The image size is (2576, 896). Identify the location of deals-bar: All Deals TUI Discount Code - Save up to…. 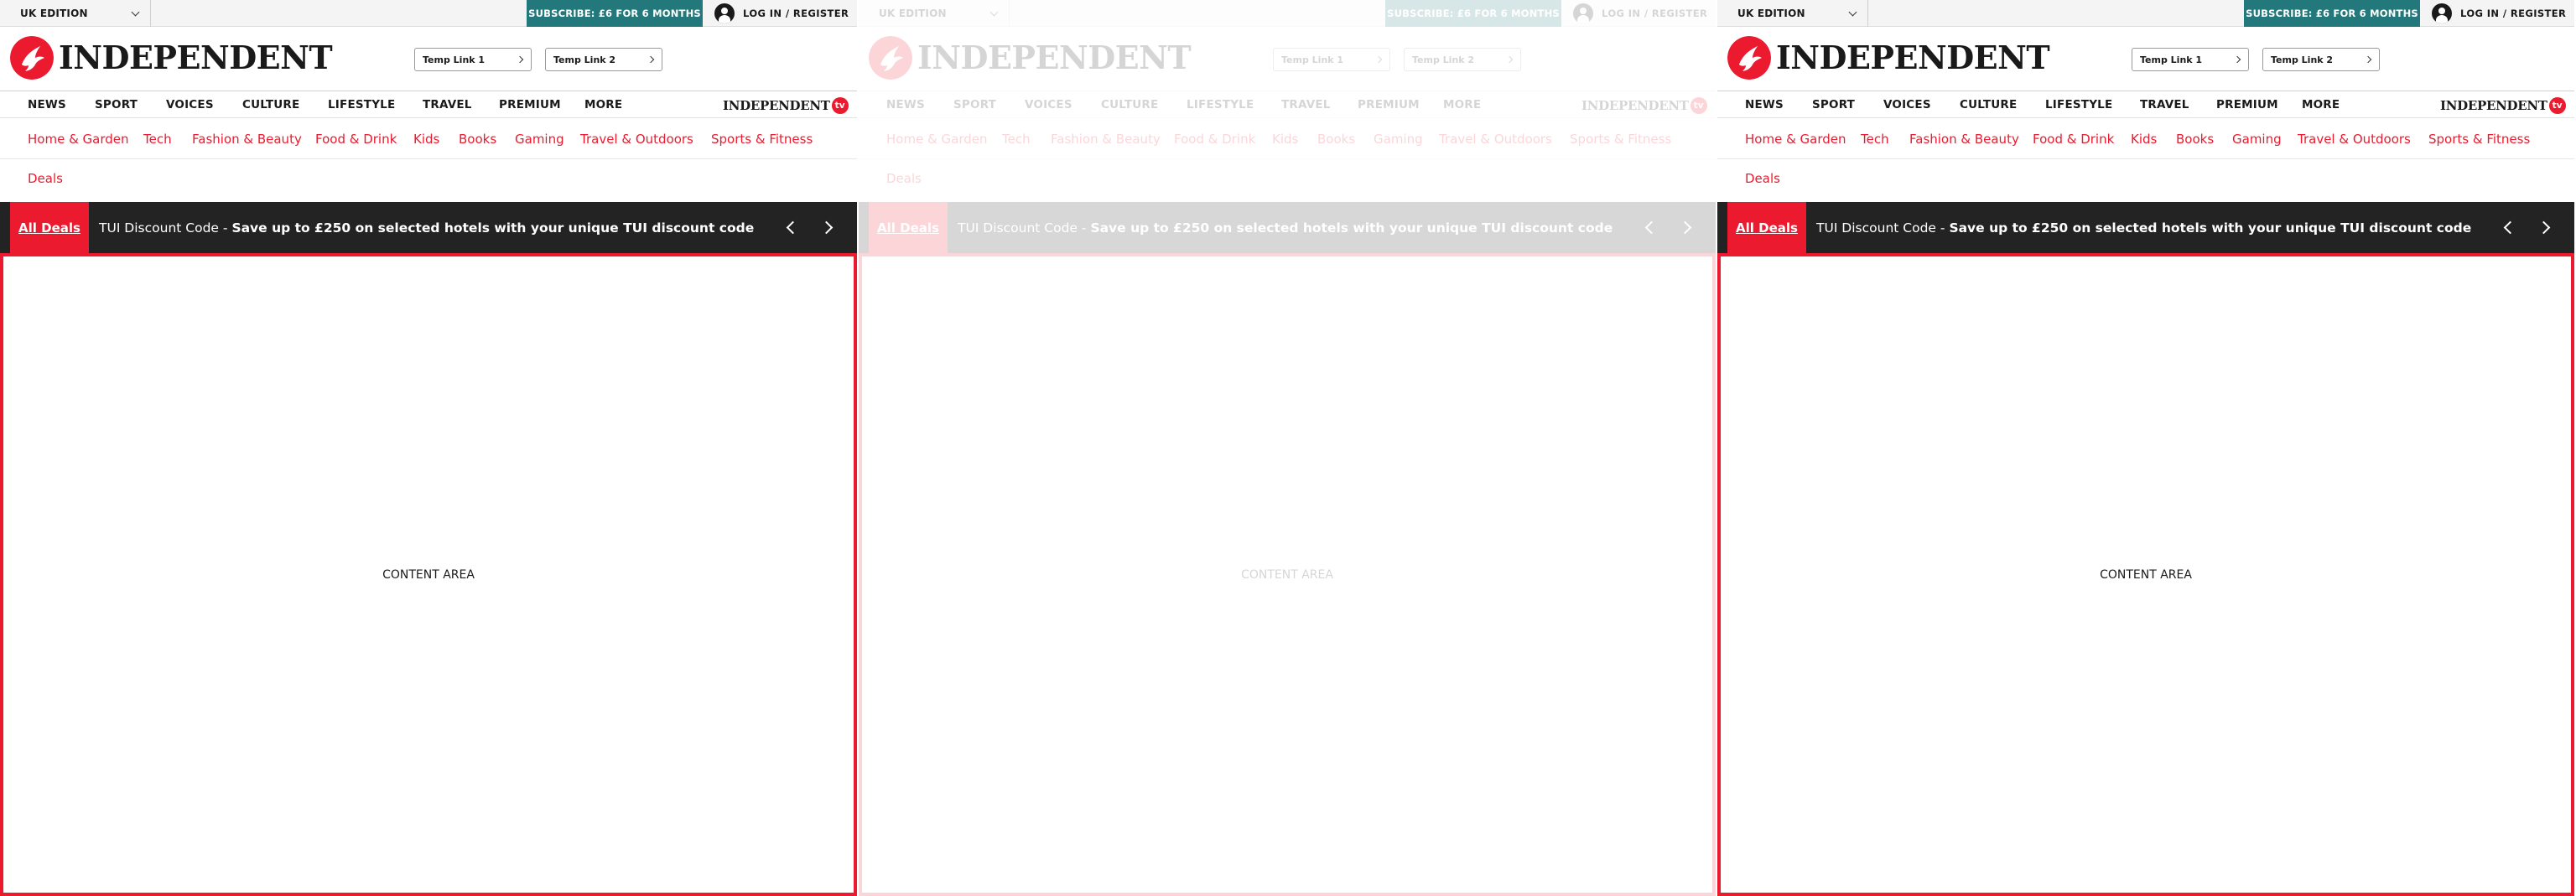
(2145, 227).